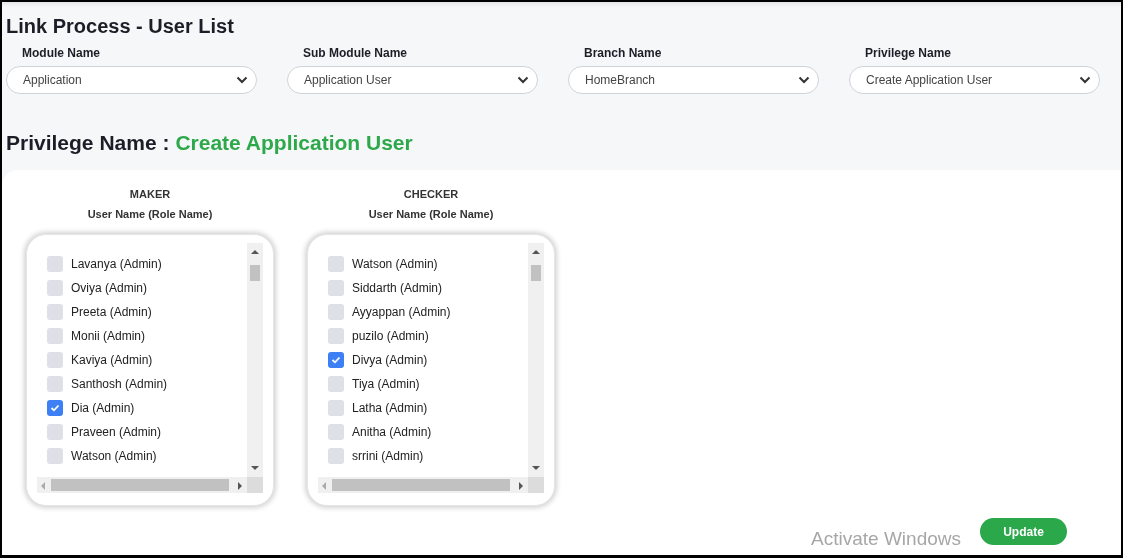 This screenshot has width=1123, height=558. What do you see at coordinates (388, 456) in the screenshot?
I see `user-name: srrini (Admin)` at bounding box center [388, 456].